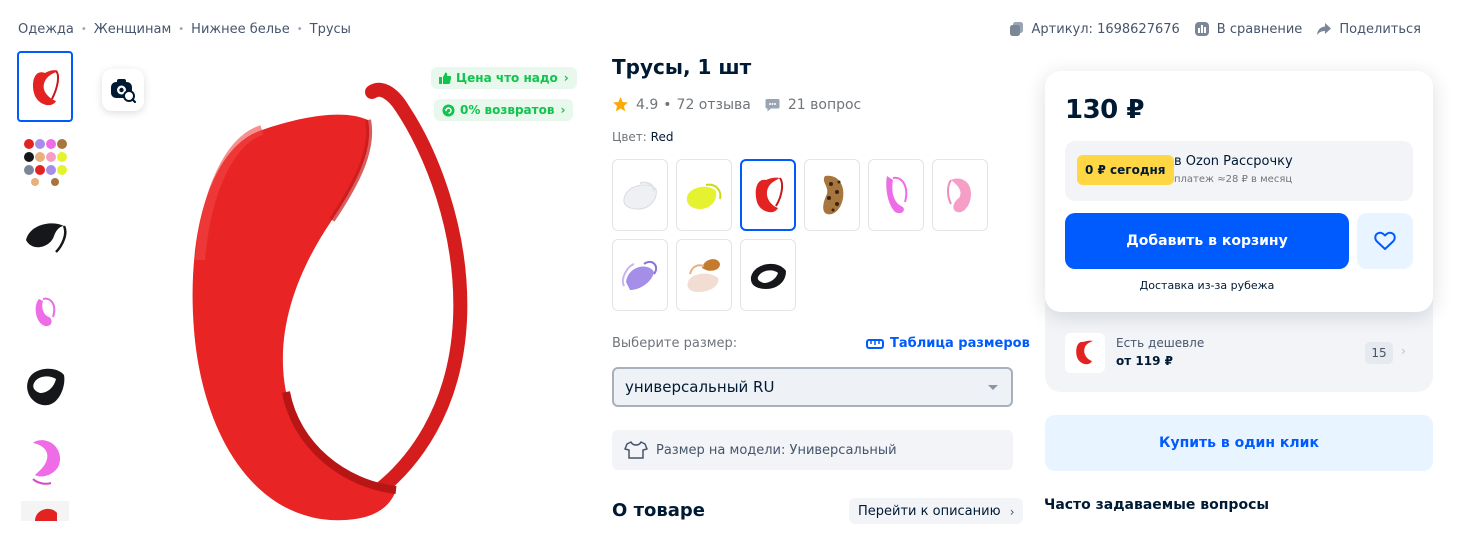 The width and height of the screenshot is (1476, 535). I want to click on cheaper-label: Есть дешевле, so click(1160, 343).